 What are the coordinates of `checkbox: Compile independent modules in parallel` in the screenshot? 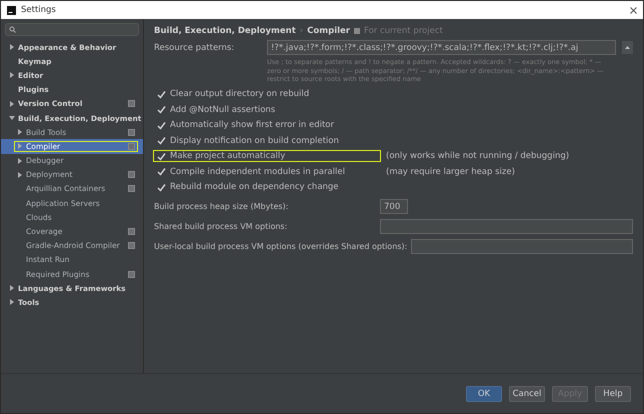 It's located at (267, 171).